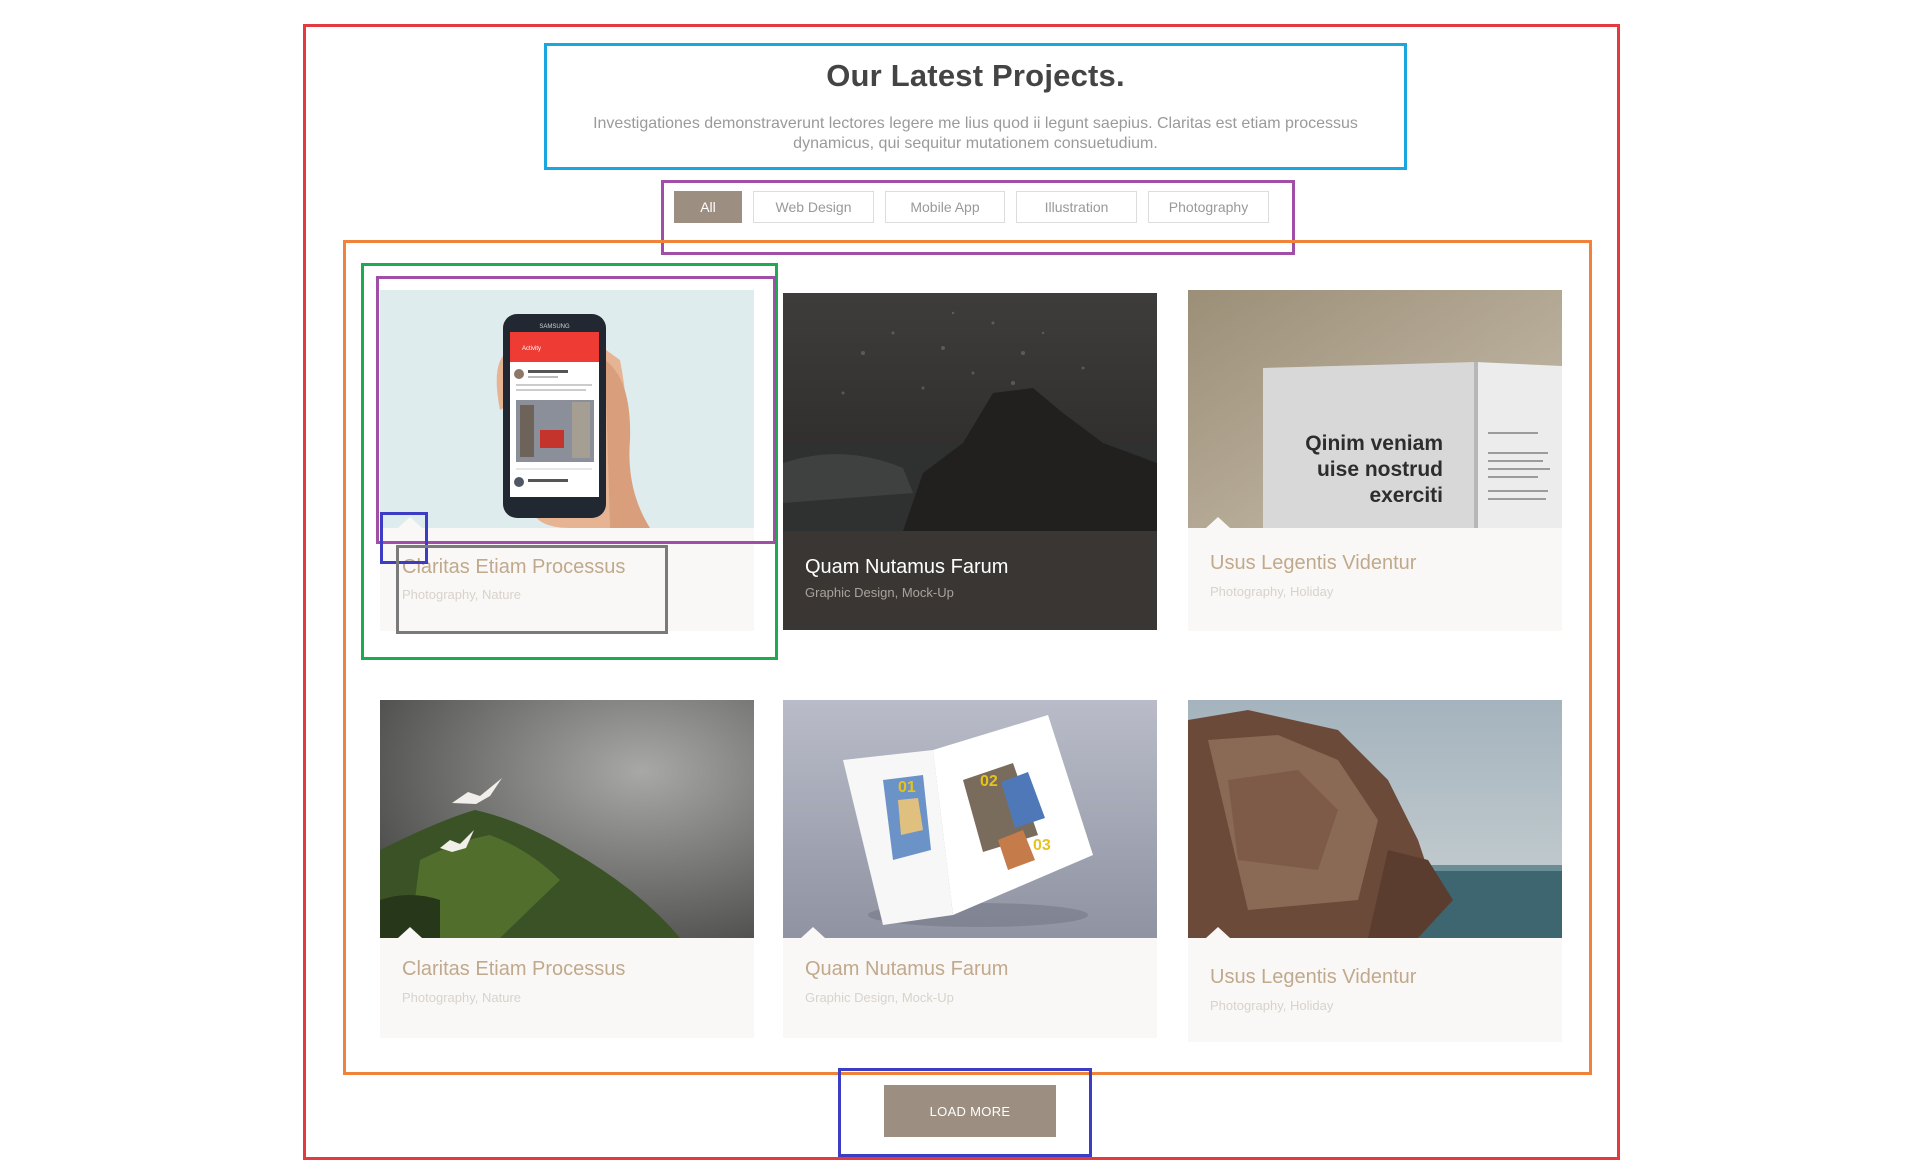 This screenshot has height=1160, width=1920. I want to click on filter-web-design: Web Design, so click(813, 207).